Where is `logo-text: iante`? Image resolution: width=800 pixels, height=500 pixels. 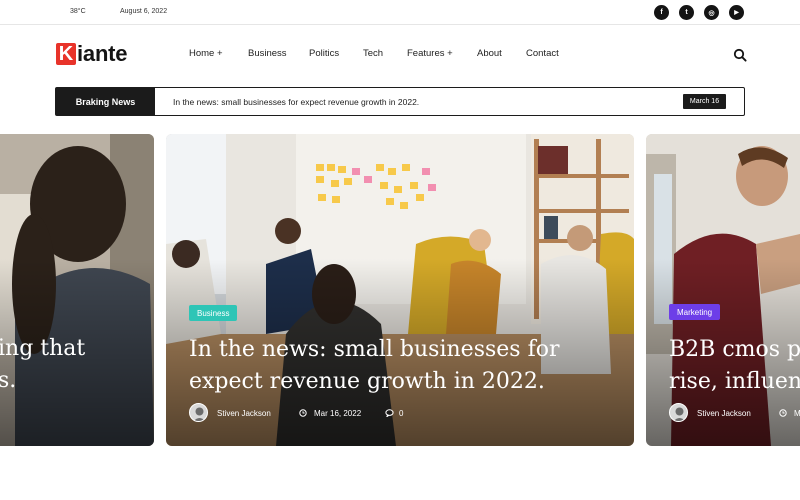 logo-text: iante is located at coordinates (102, 53).